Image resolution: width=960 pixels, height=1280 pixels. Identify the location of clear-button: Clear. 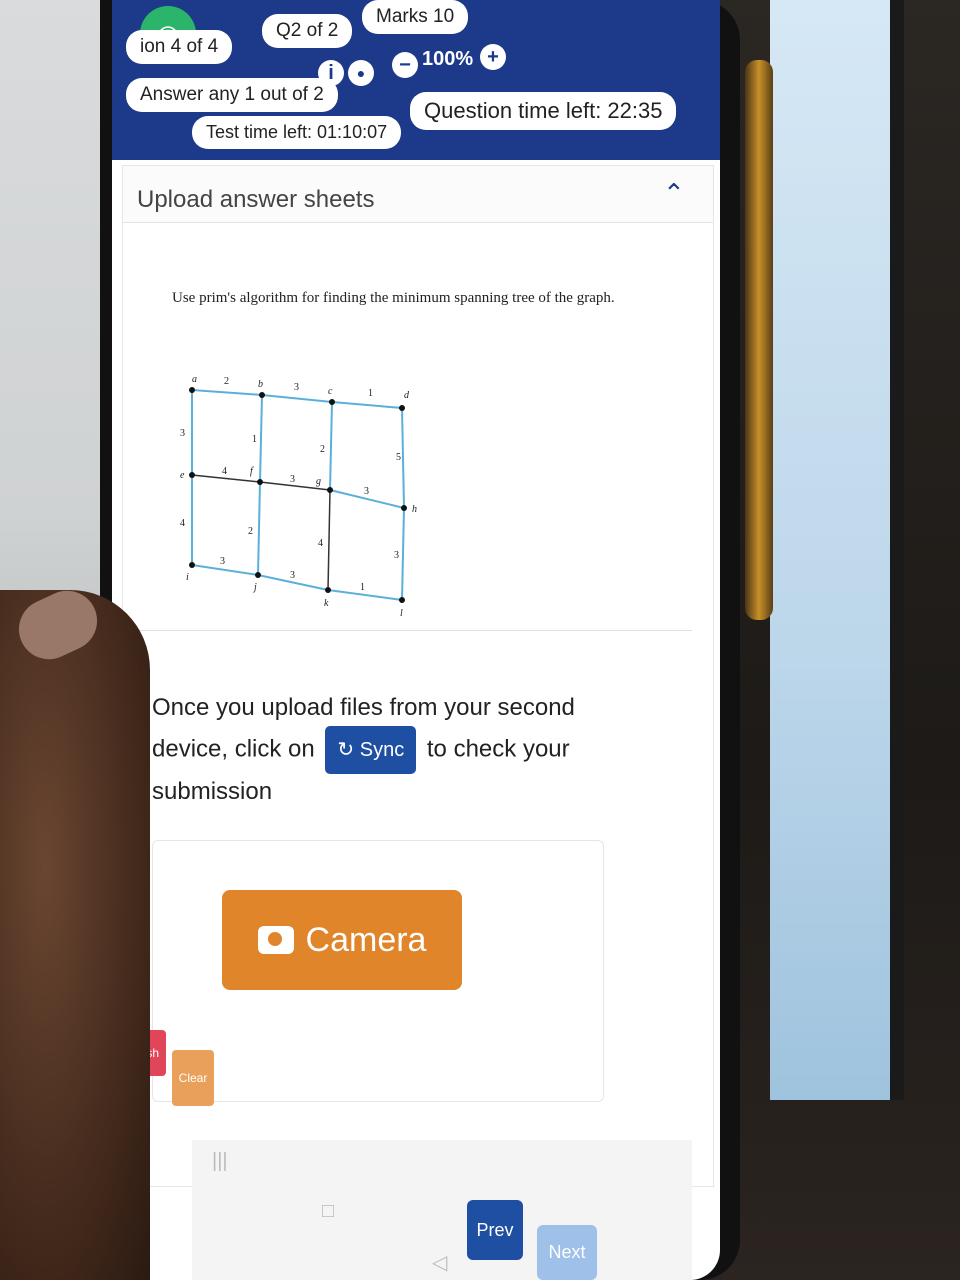
(193, 1078).